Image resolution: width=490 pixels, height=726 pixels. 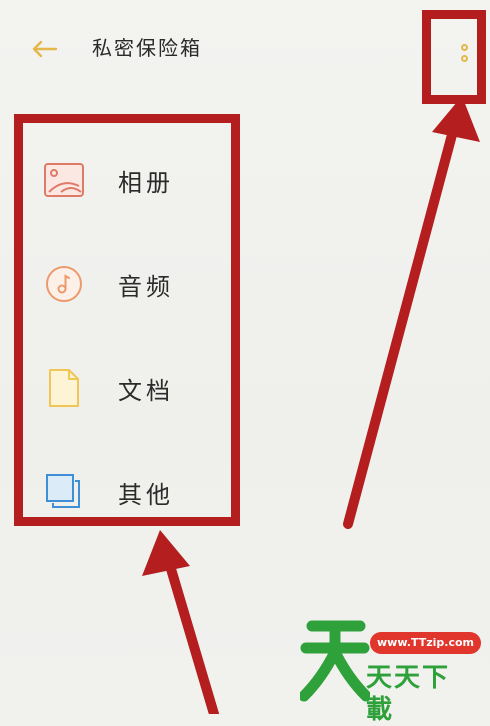 I want to click on category-item-document: 文档, so click(x=128, y=388).